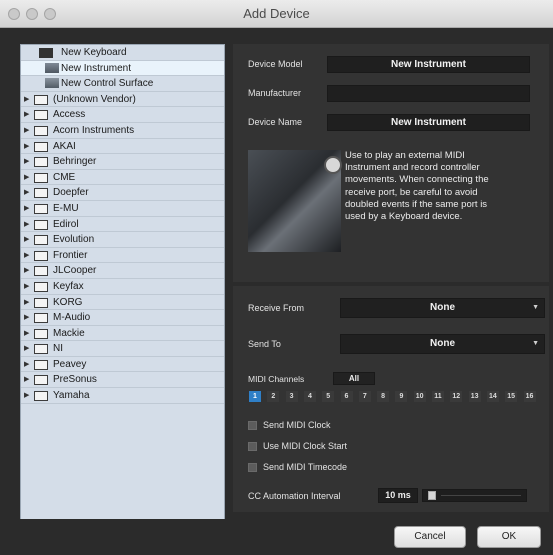  What do you see at coordinates (273, 396) in the screenshot?
I see `midi-channel-button: 2` at bounding box center [273, 396].